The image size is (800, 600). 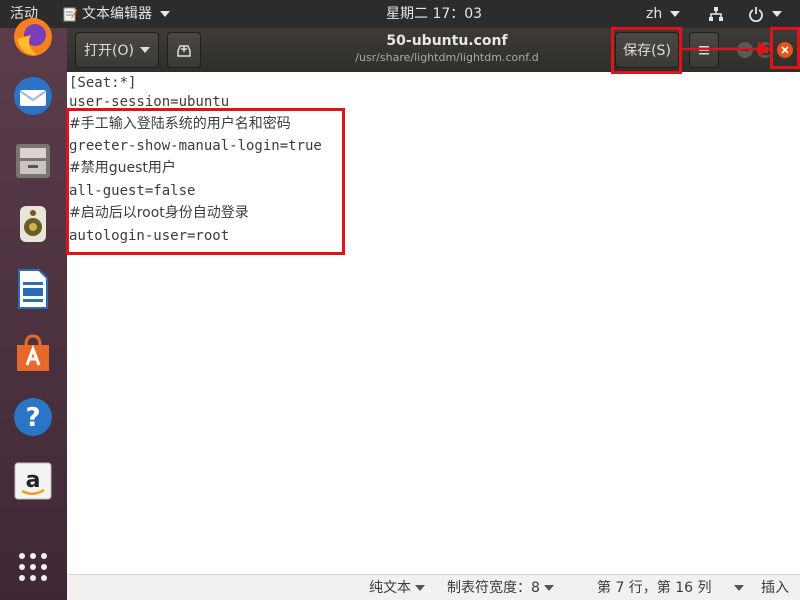 I want to click on close-button, so click(x=785, y=50).